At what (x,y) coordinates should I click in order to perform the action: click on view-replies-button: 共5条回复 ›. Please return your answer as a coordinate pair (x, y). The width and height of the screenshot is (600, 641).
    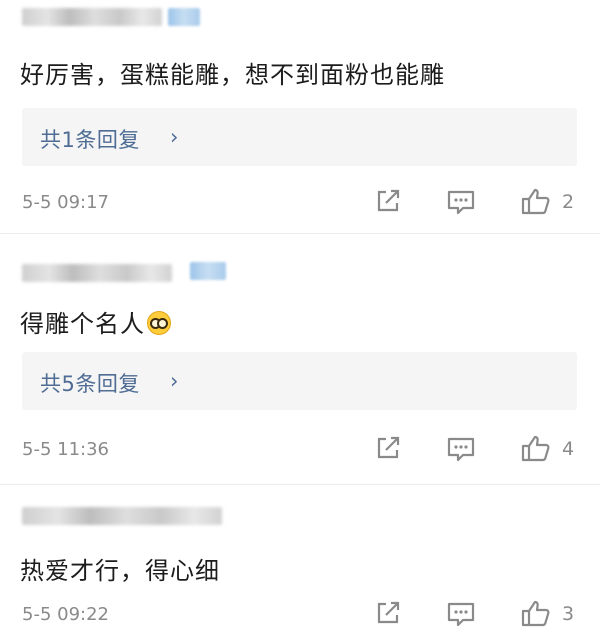
    Looking at the image, I should click on (299, 381).